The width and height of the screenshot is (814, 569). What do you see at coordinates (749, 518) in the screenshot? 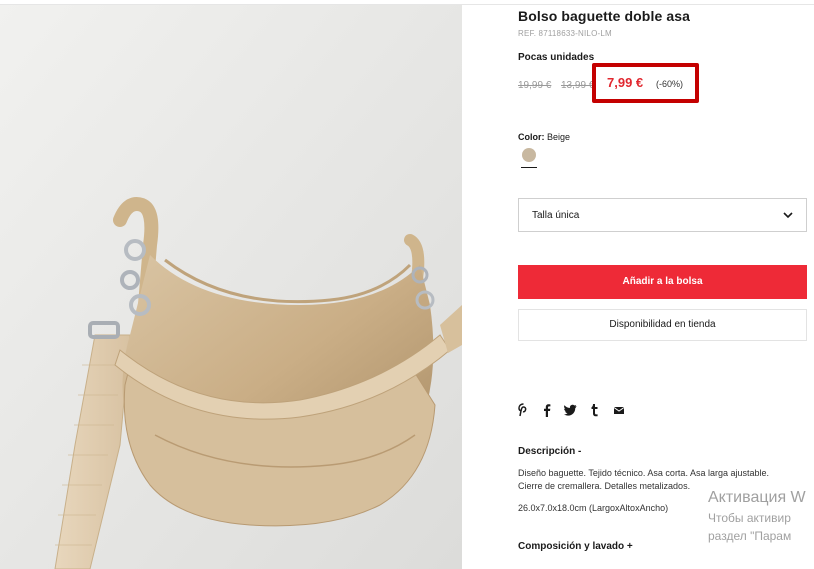
I see `watermark-line-2: Чтобы активир` at bounding box center [749, 518].